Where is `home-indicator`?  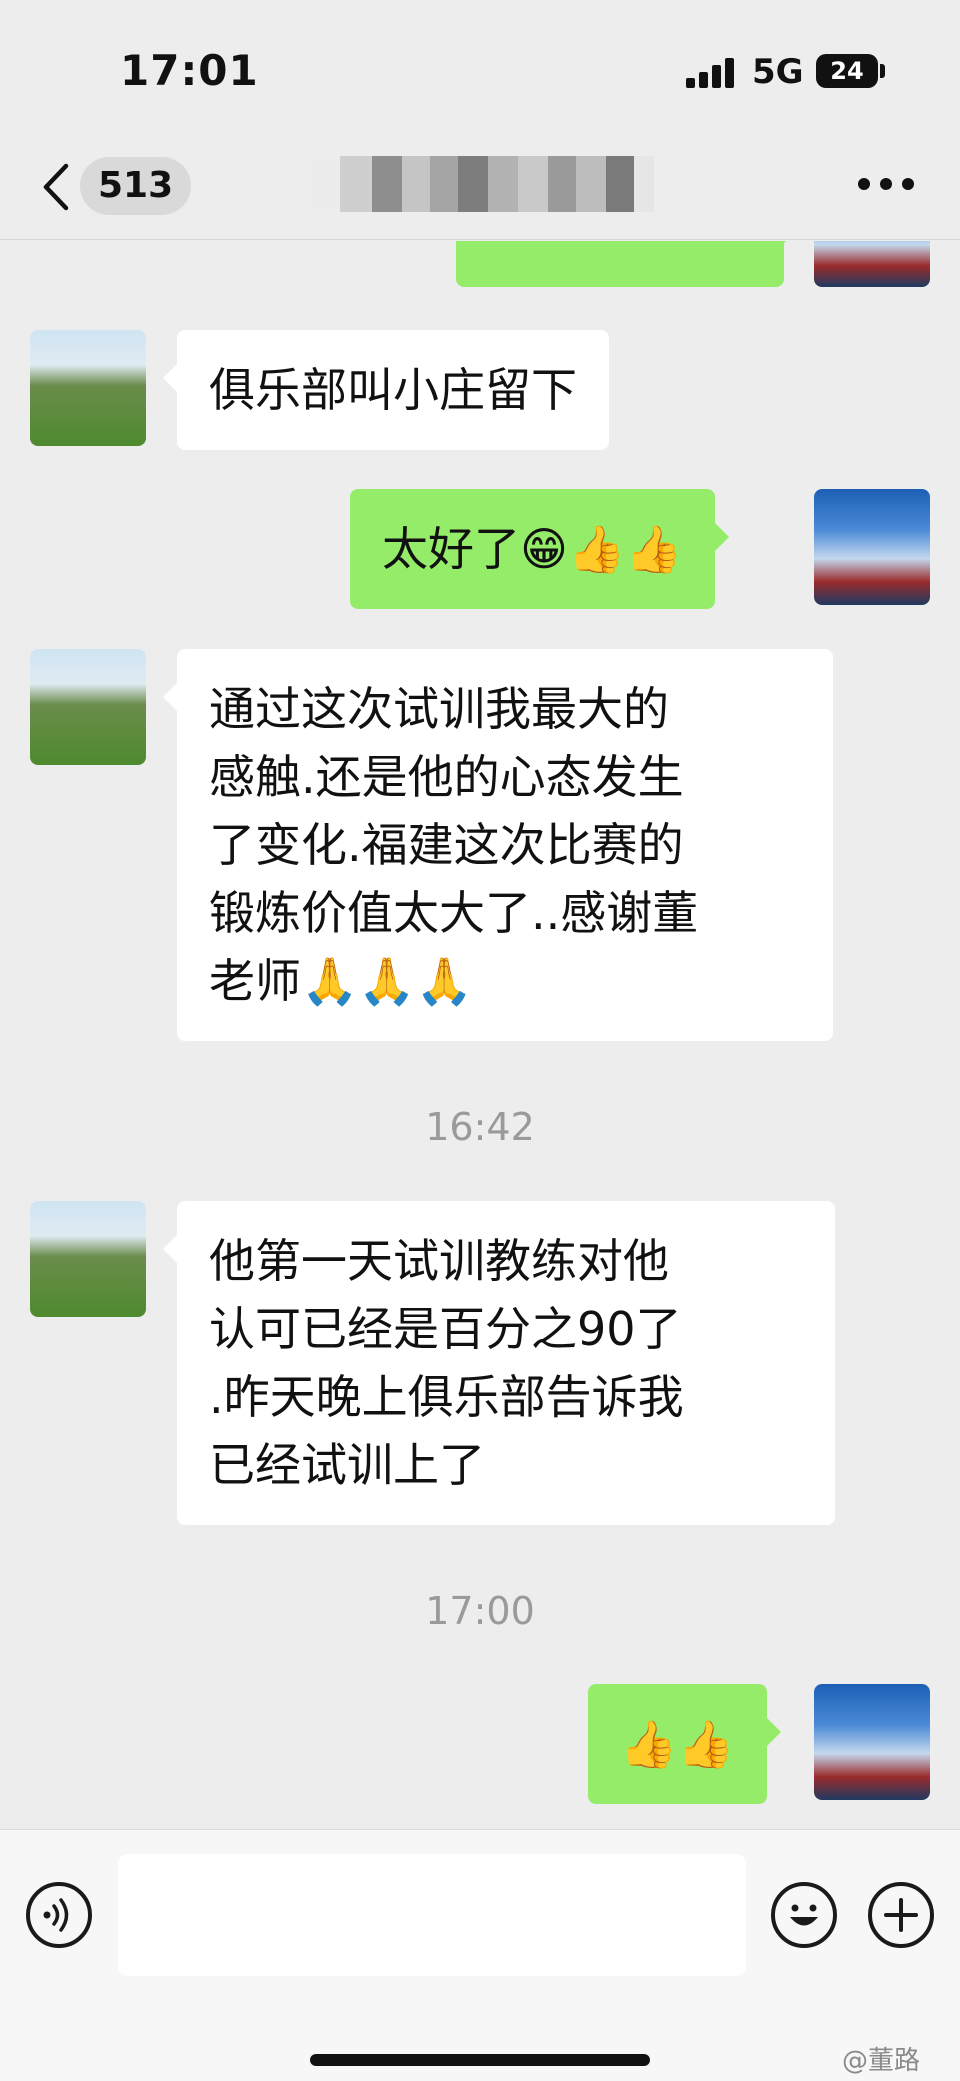 home-indicator is located at coordinates (480, 2060).